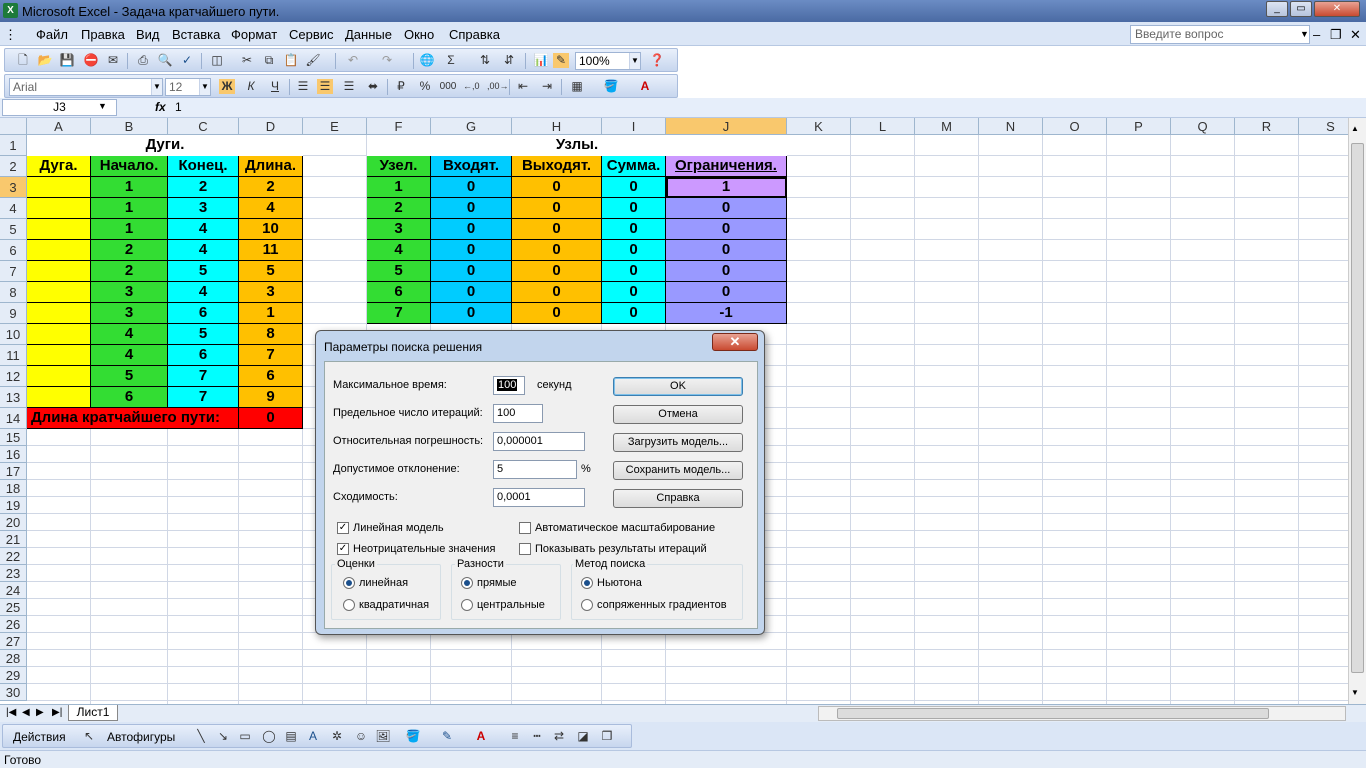 The height and width of the screenshot is (768, 1366). What do you see at coordinates (13, 505) in the screenshot?
I see `row-header-19: 19` at bounding box center [13, 505].